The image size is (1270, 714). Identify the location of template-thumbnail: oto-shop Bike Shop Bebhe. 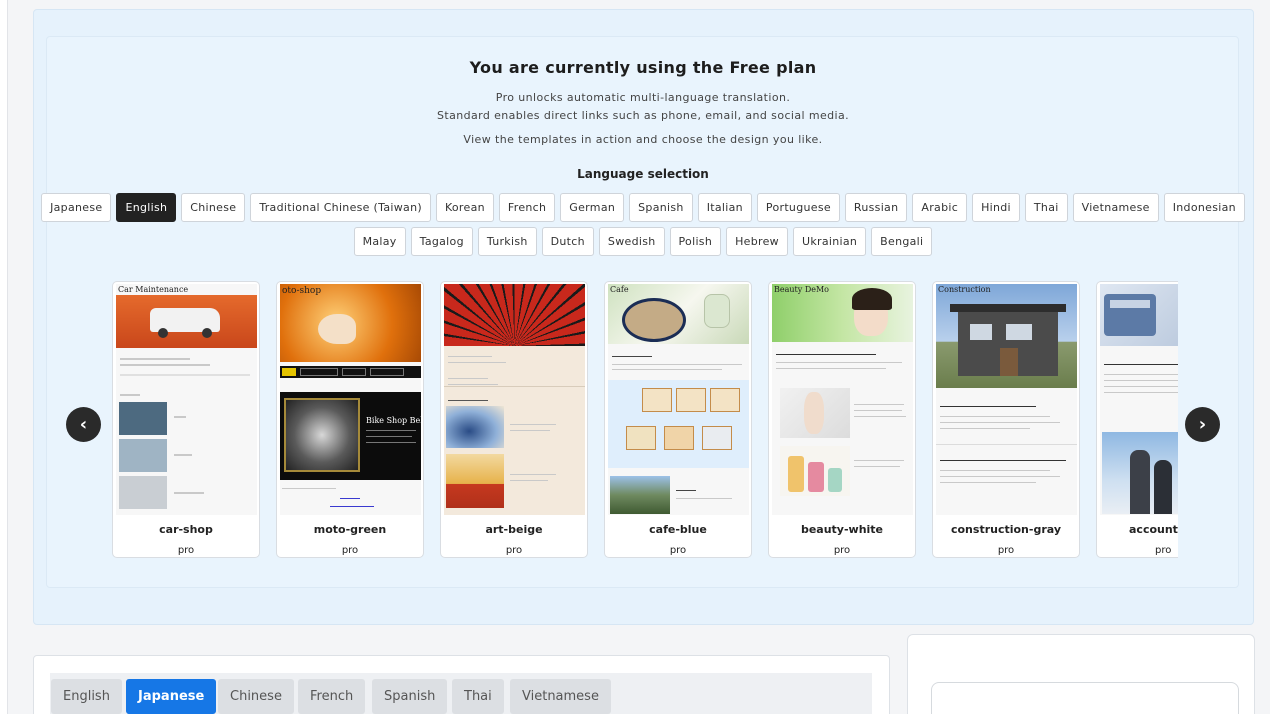
(350, 399).